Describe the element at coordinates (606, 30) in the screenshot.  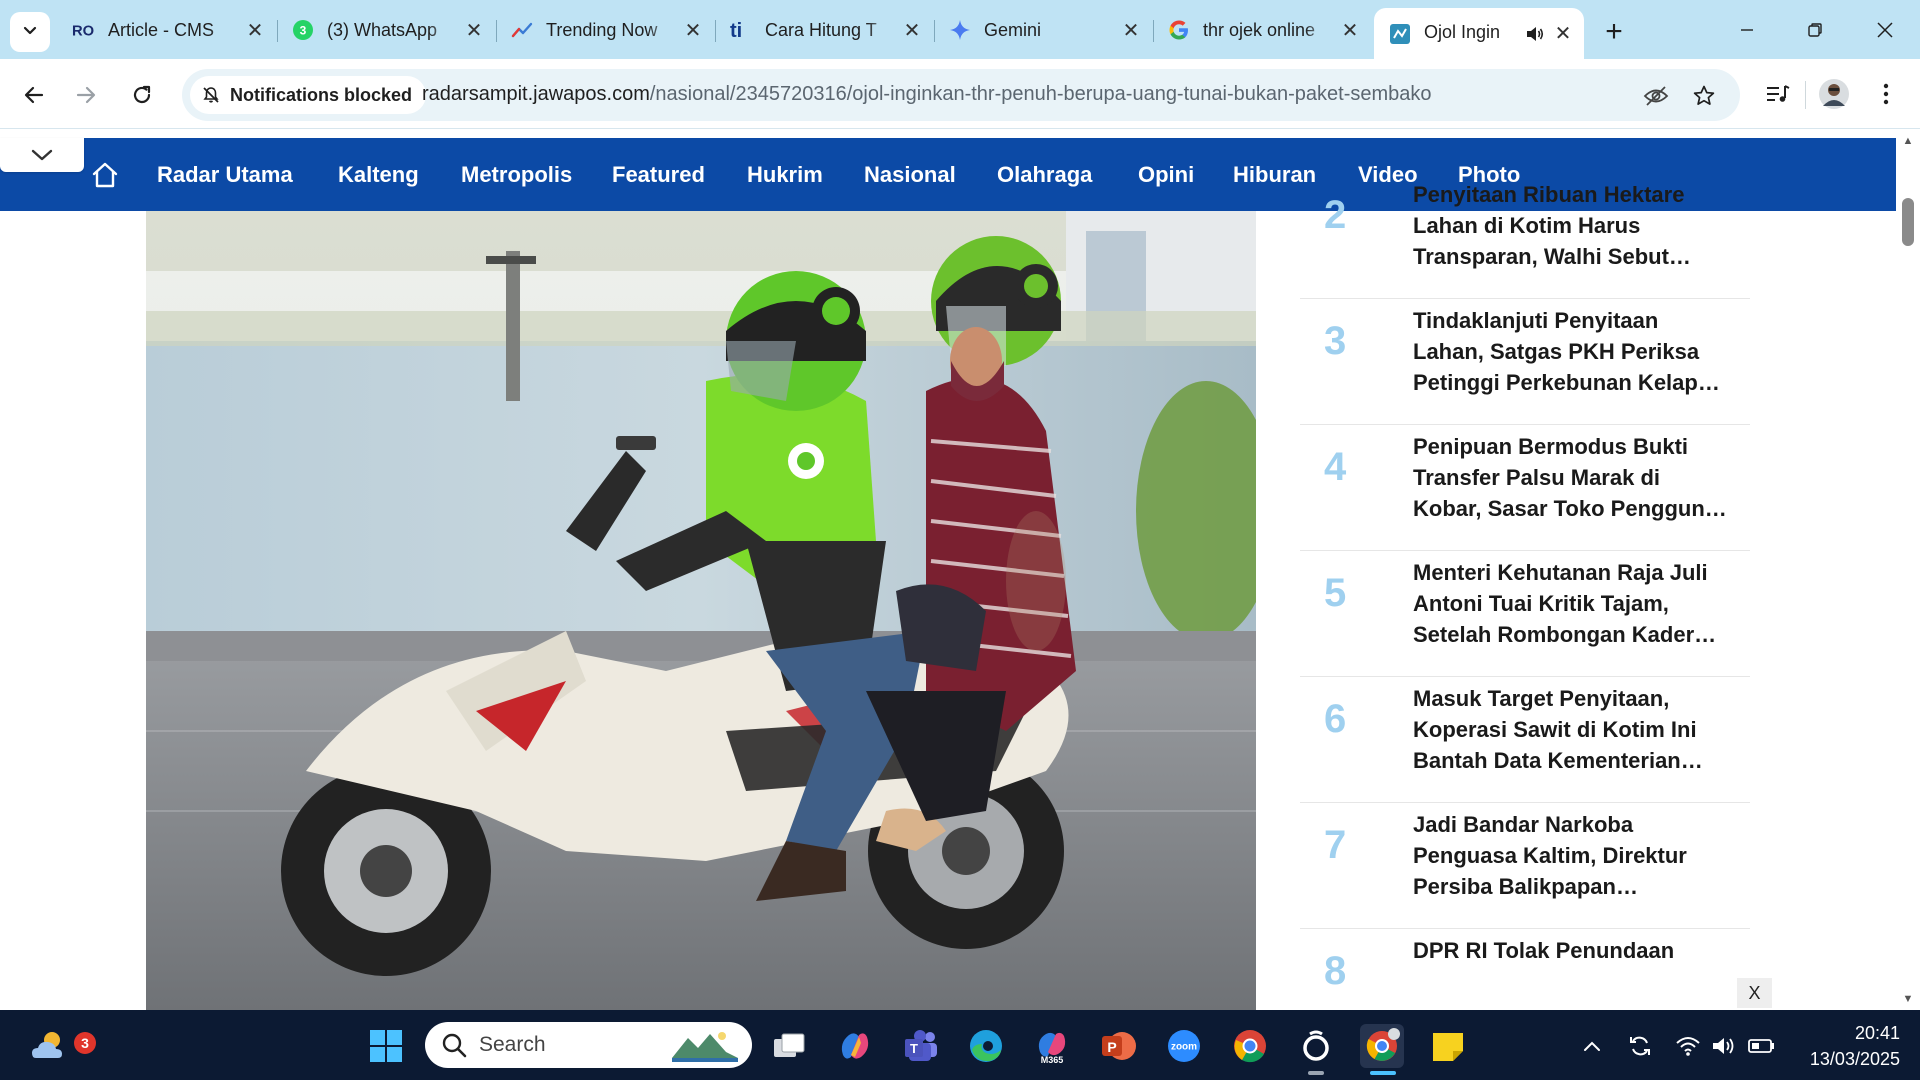
I see `tab-trending-now: Trending Now ✕` at that location.